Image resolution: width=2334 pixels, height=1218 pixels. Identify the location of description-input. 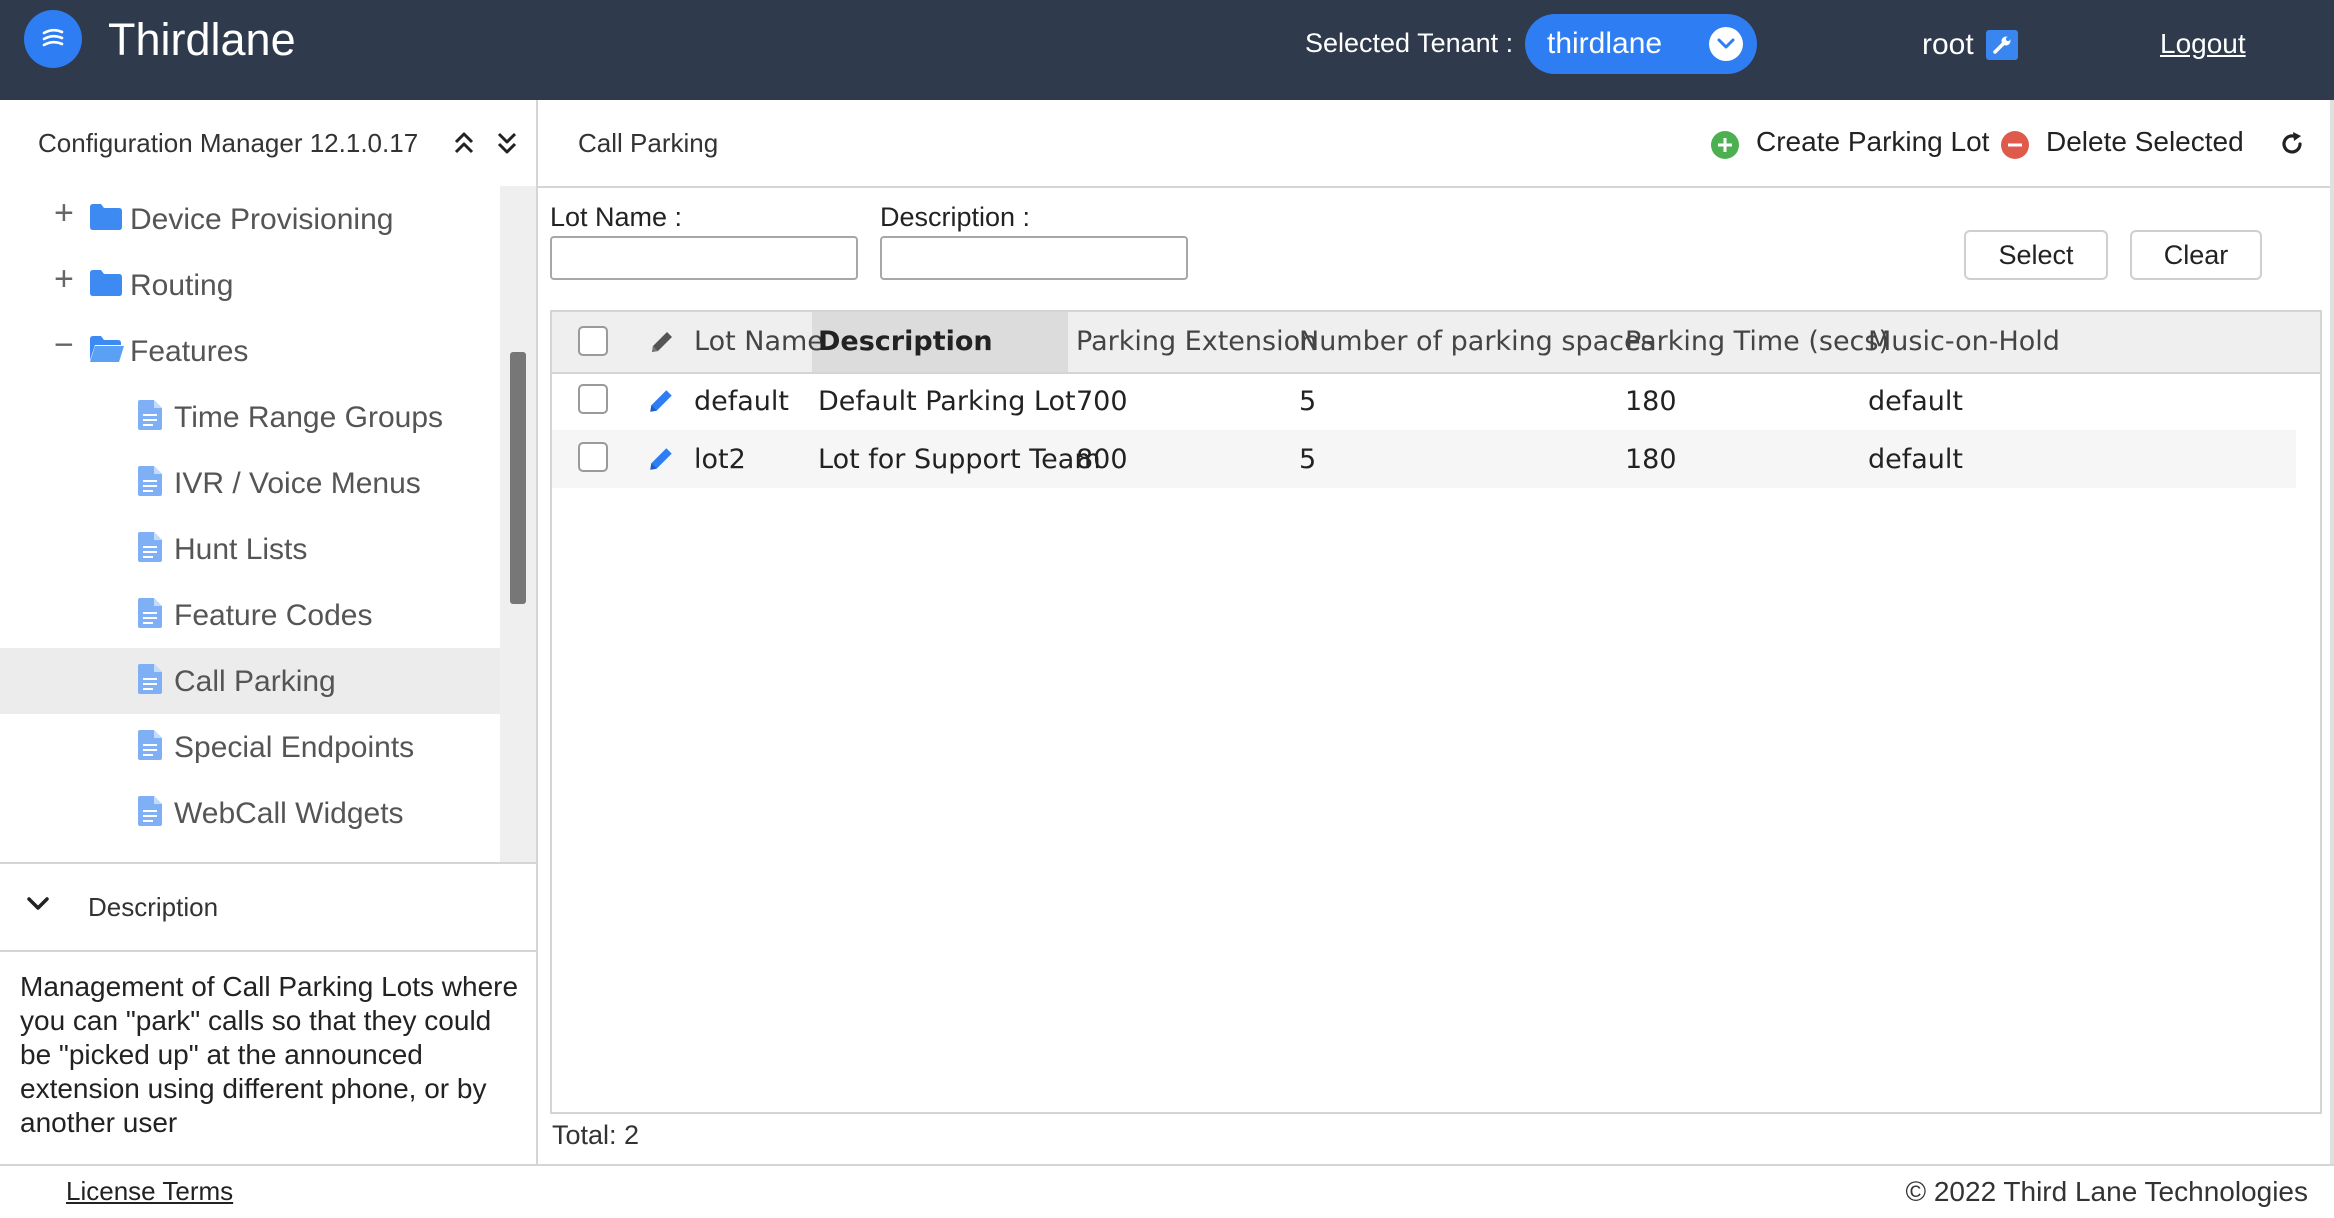
(1034, 258).